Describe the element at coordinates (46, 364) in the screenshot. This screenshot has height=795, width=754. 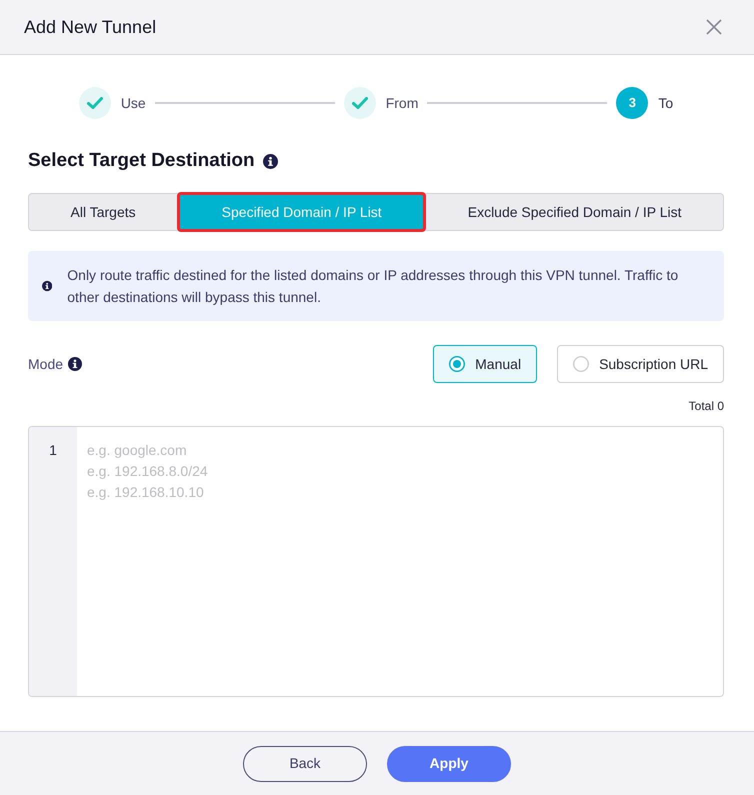
I see `mode-label: Mode` at that location.